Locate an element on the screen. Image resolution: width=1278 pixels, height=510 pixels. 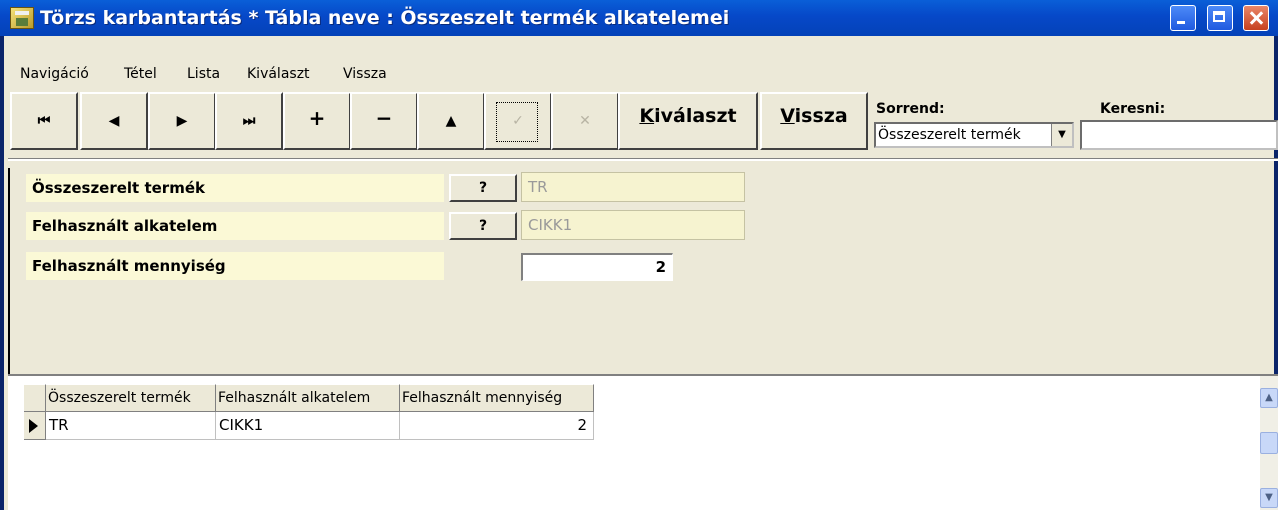
plus-icon: + is located at coordinates (317, 118).